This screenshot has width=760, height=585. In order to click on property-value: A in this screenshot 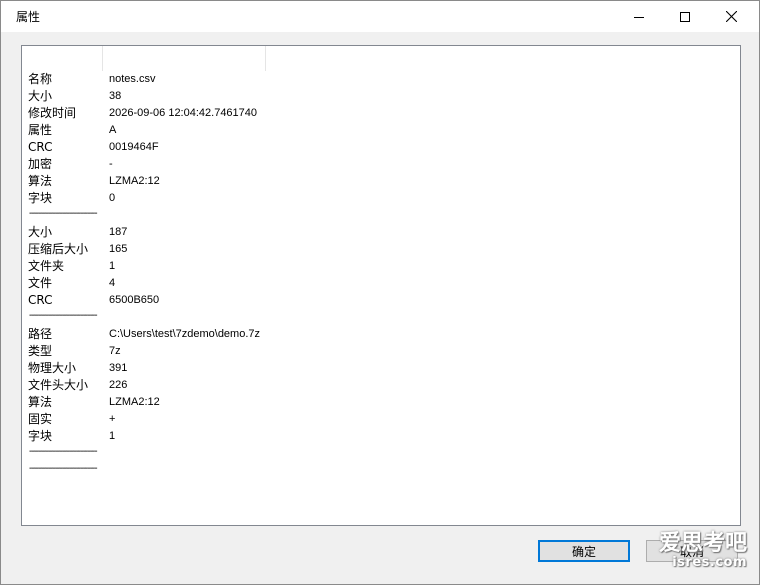, I will do `click(113, 130)`.